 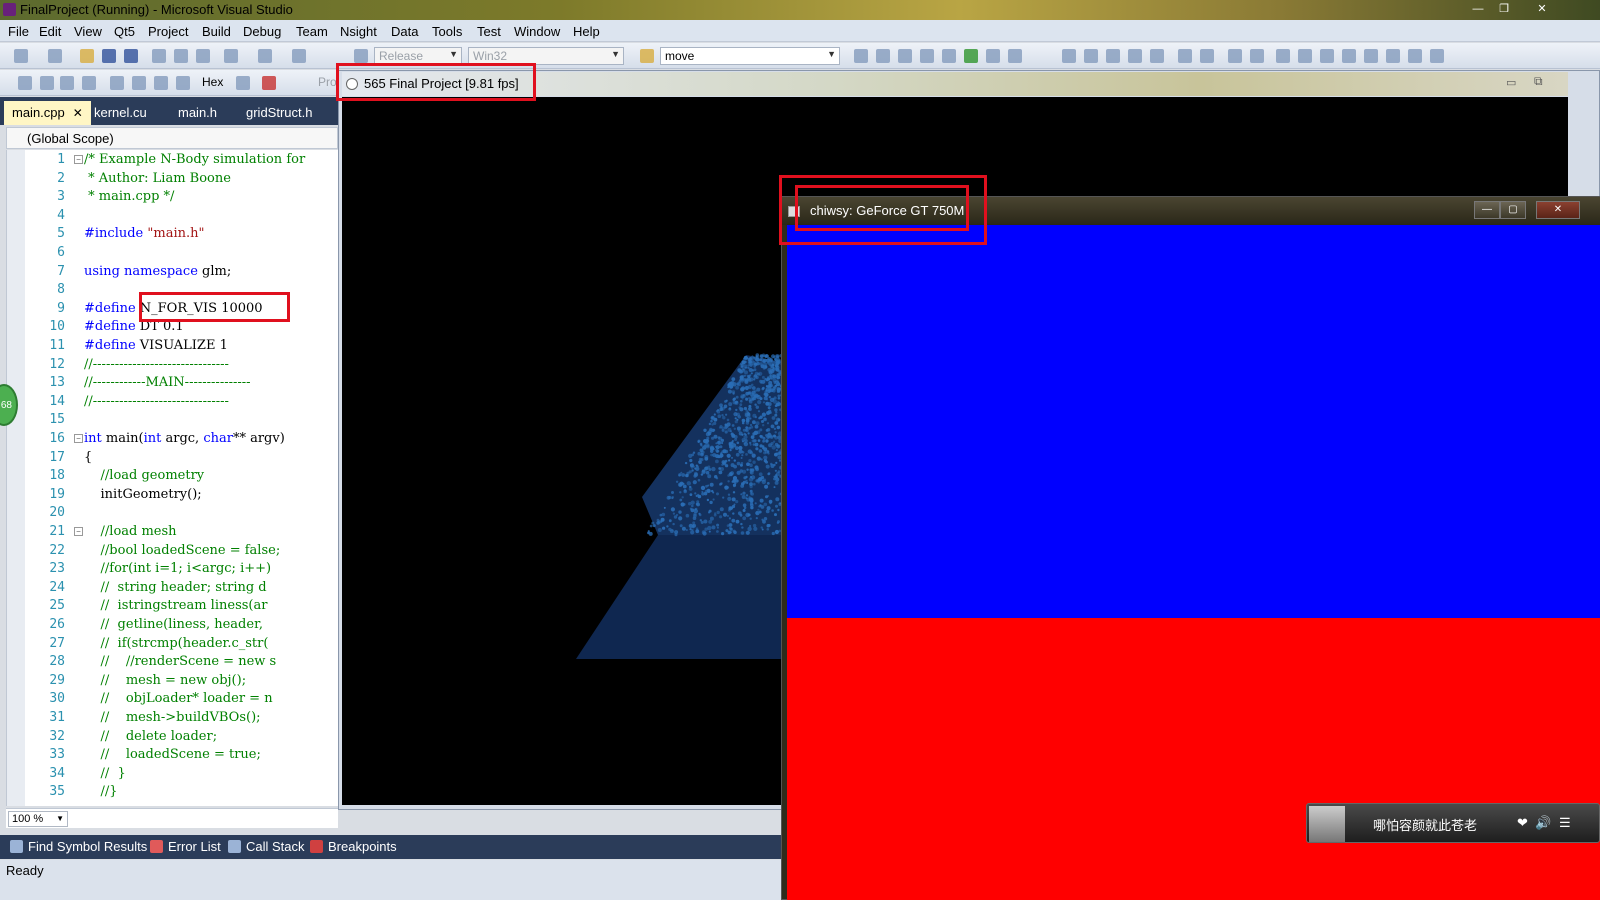 What do you see at coordinates (1415, 56) in the screenshot?
I see `next-bookmark-doc-icon` at bounding box center [1415, 56].